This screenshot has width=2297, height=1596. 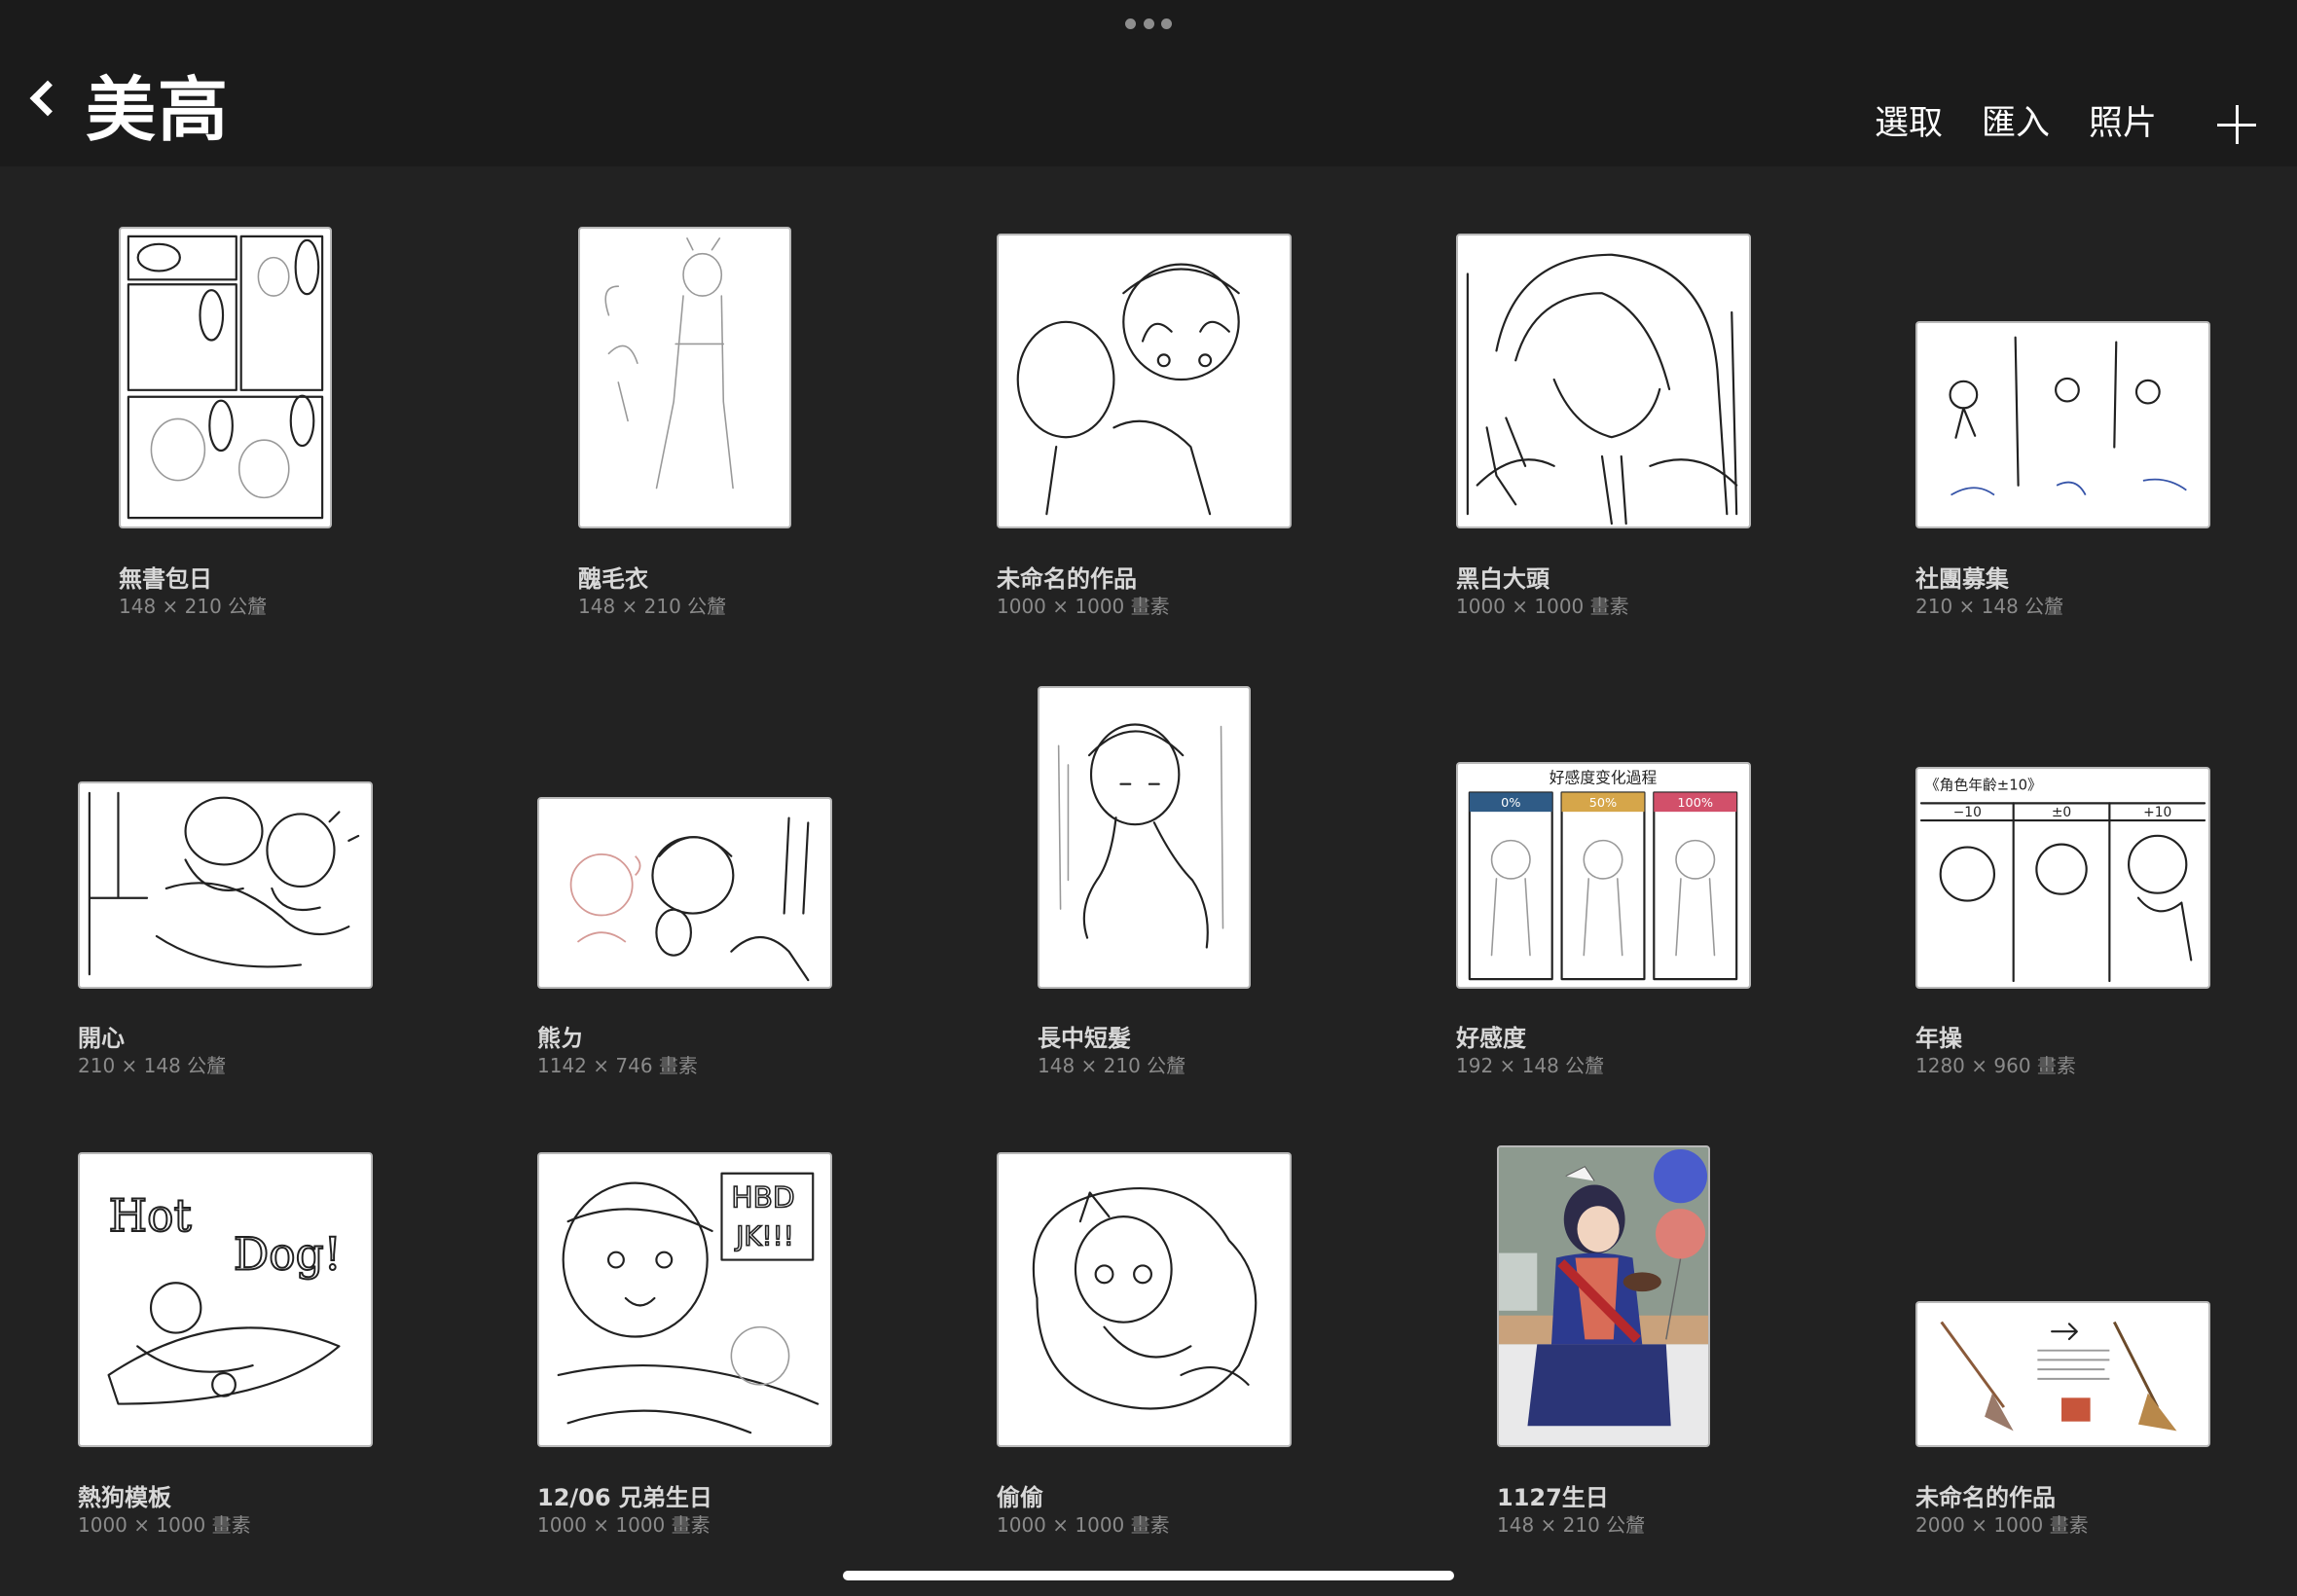 I want to click on photo-button: 照片, so click(x=2123, y=123).